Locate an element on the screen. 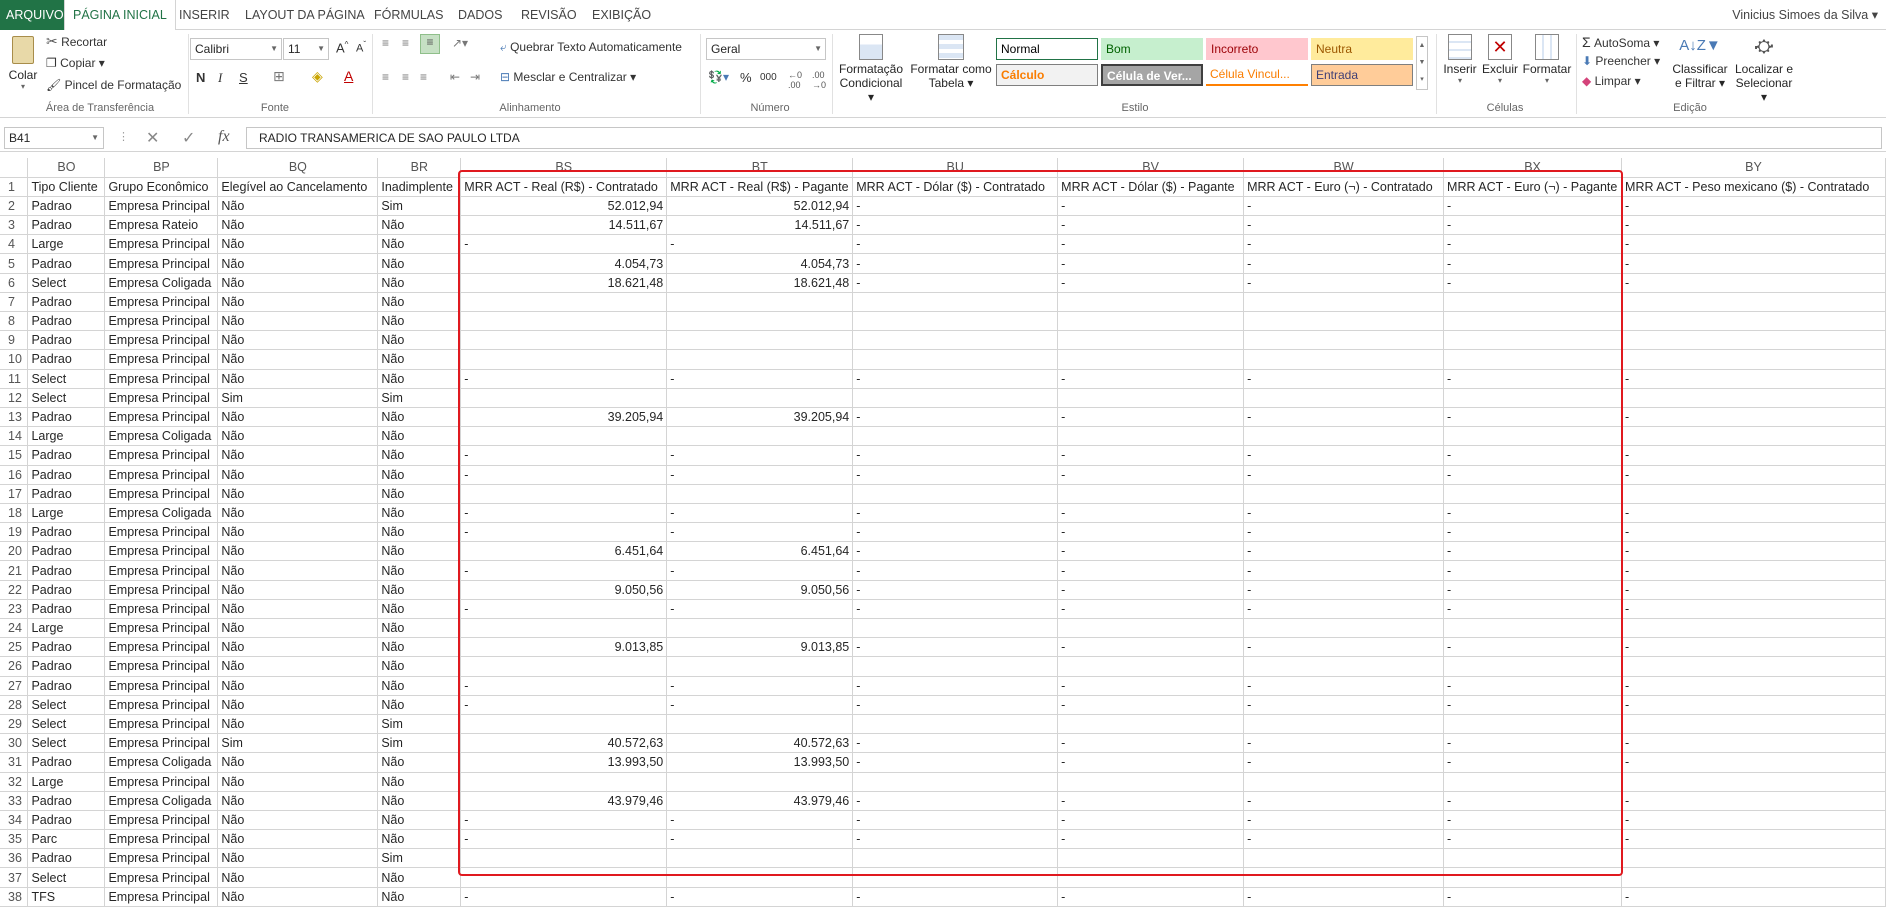 This screenshot has height=913, width=1886. tab-revisao: REVISÃO is located at coordinates (549, 15).